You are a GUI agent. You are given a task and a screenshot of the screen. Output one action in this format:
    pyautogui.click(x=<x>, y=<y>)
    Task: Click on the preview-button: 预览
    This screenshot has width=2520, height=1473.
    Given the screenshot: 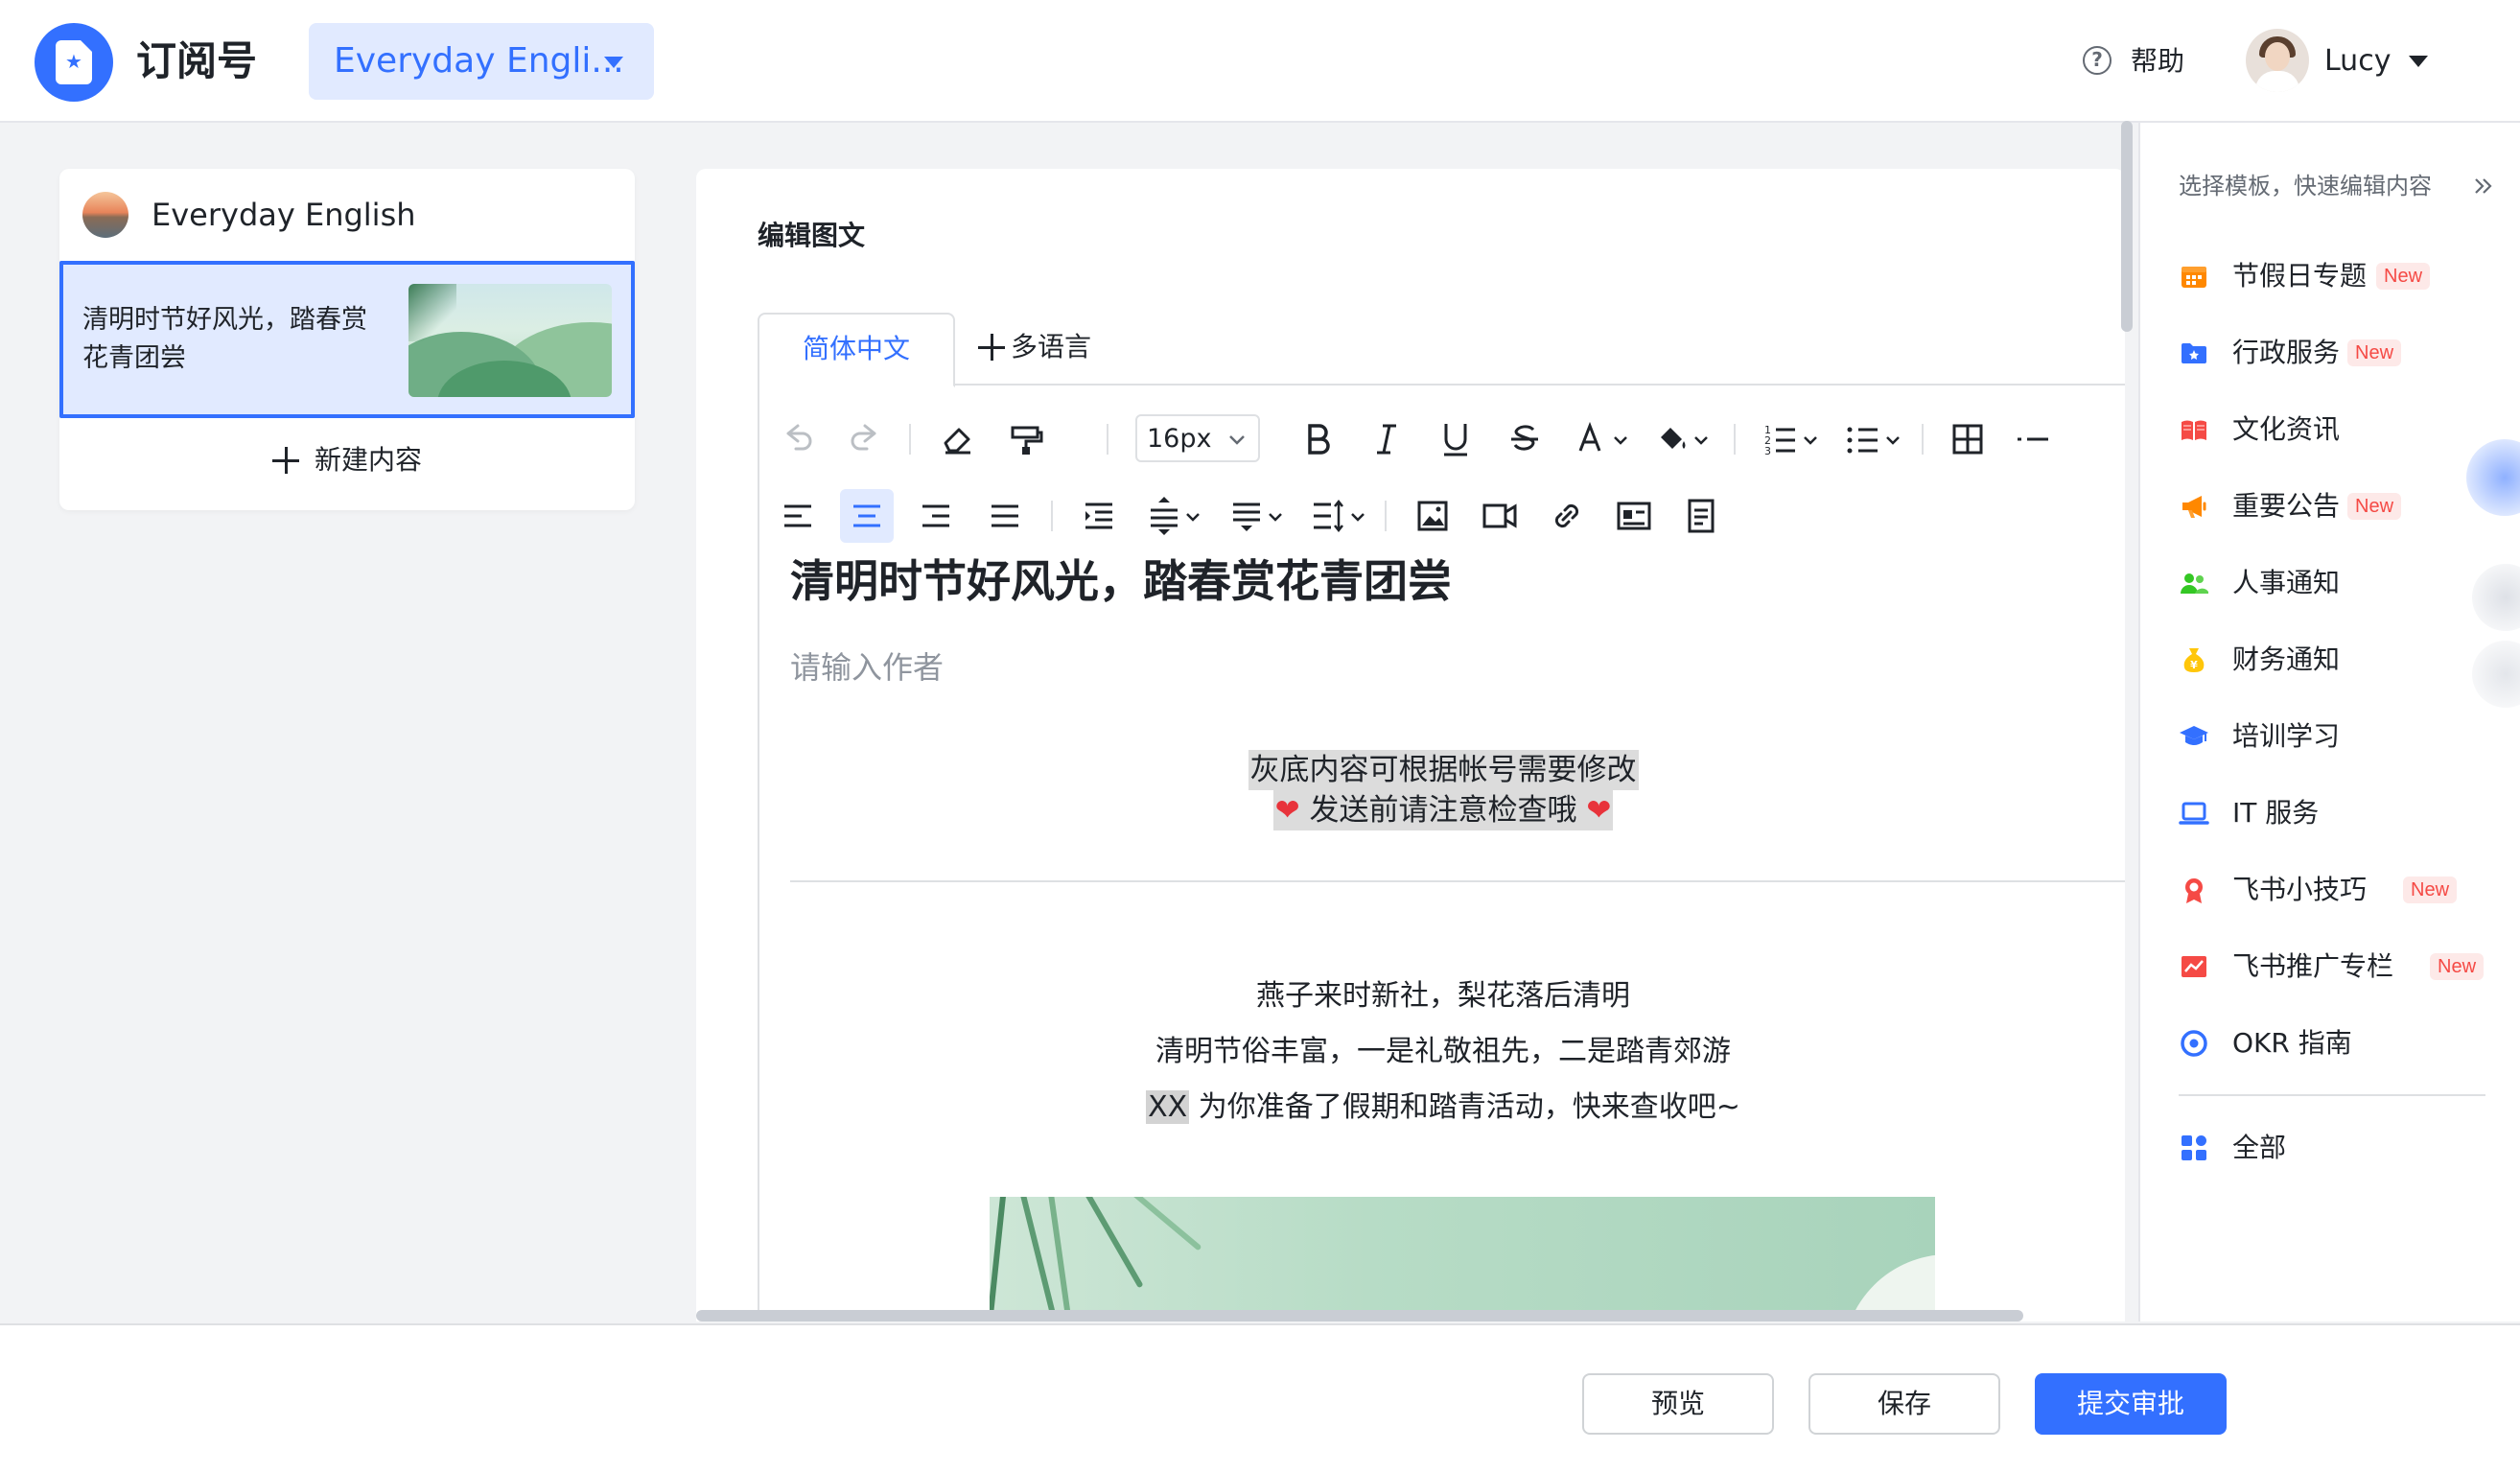 What is the action you would take?
    pyautogui.click(x=1678, y=1404)
    